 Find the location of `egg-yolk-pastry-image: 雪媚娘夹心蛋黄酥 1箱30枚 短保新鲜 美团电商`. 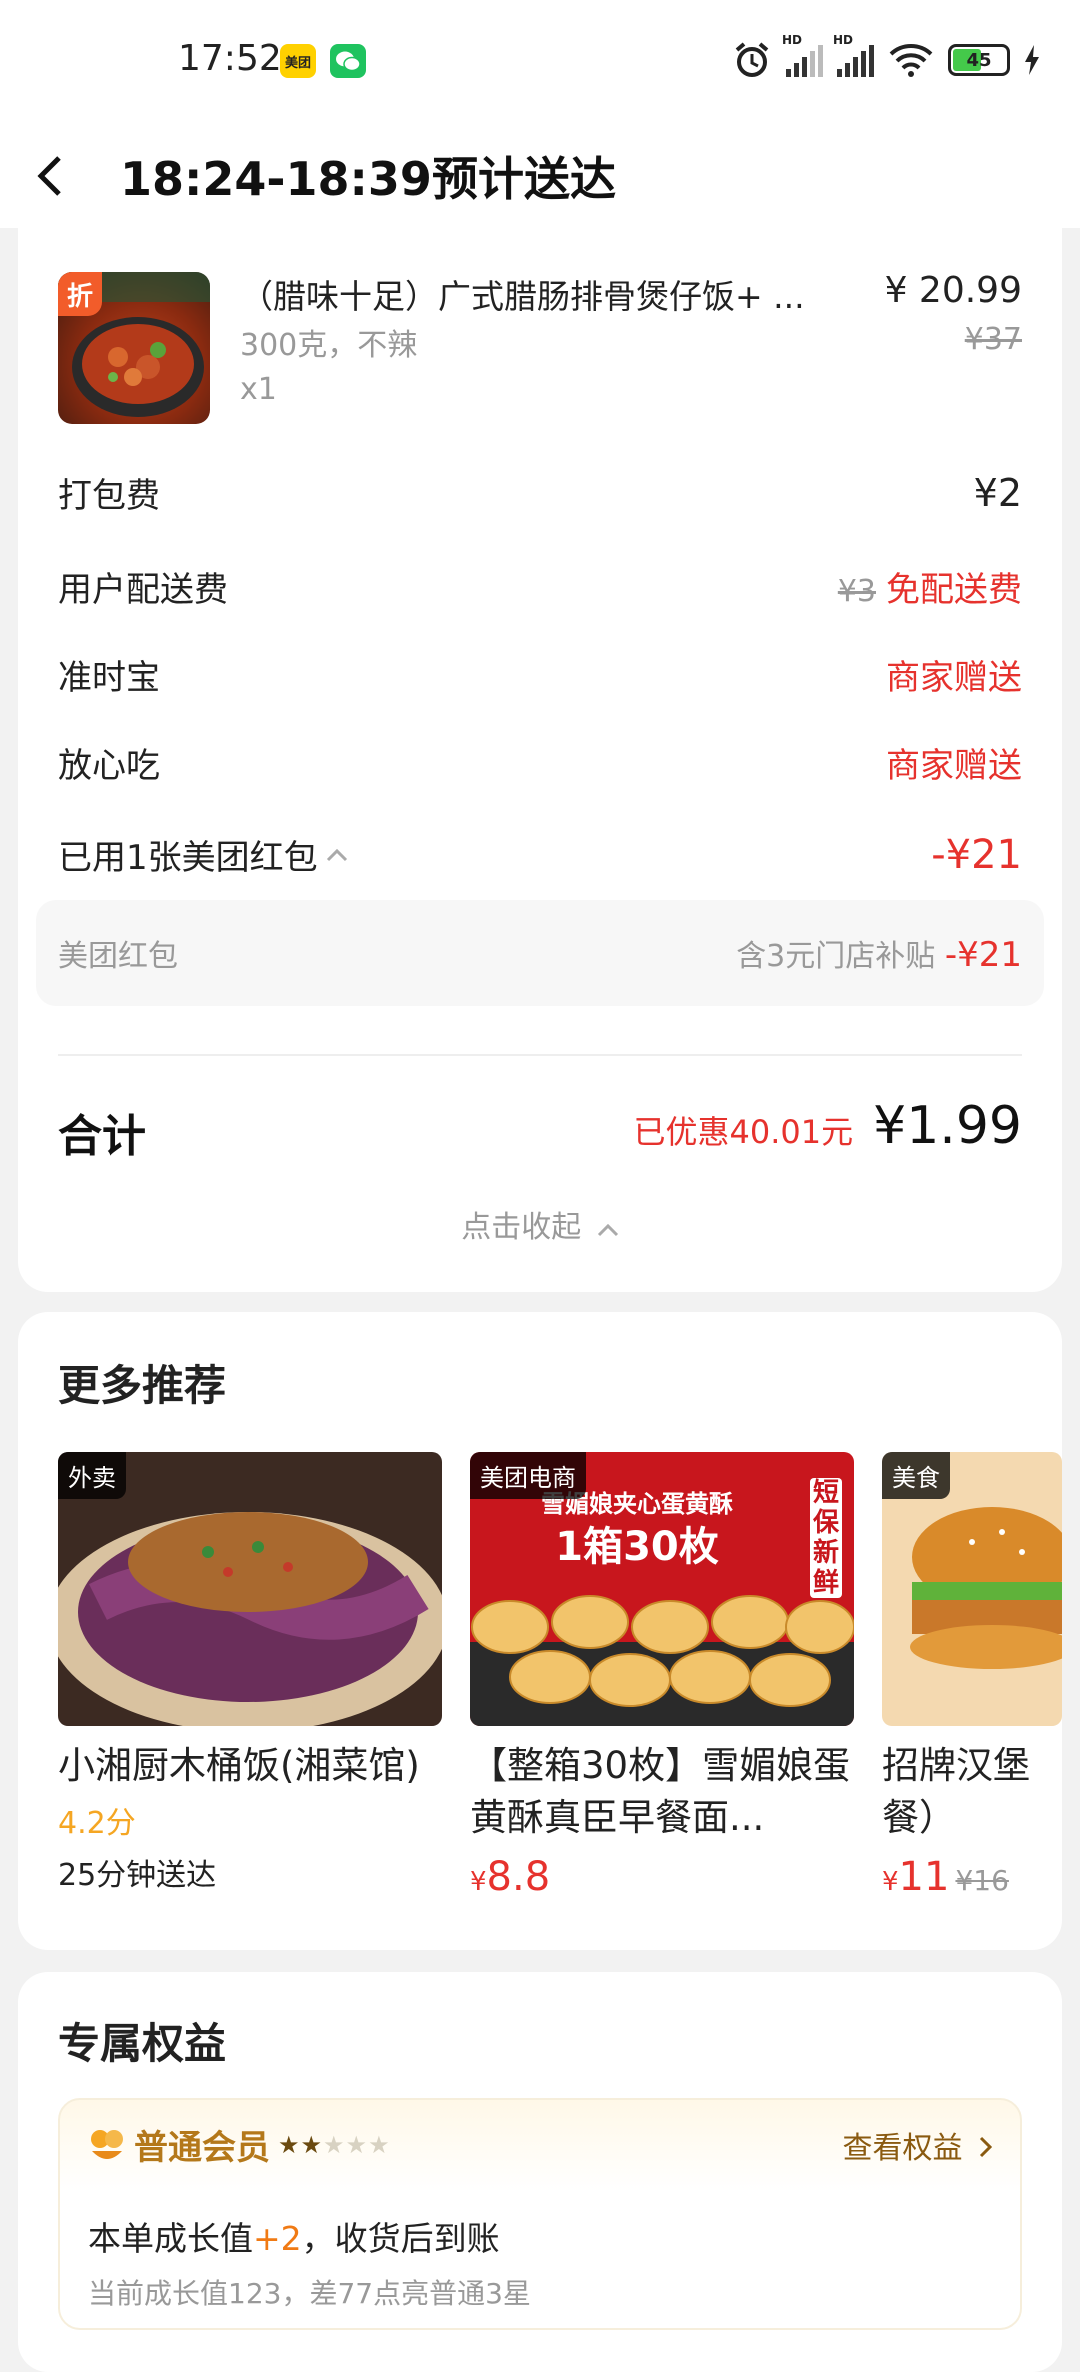

egg-yolk-pastry-image: 雪媚娘夹心蛋黄酥 1箱30枚 短保新鲜 美团电商 is located at coordinates (662, 1589).